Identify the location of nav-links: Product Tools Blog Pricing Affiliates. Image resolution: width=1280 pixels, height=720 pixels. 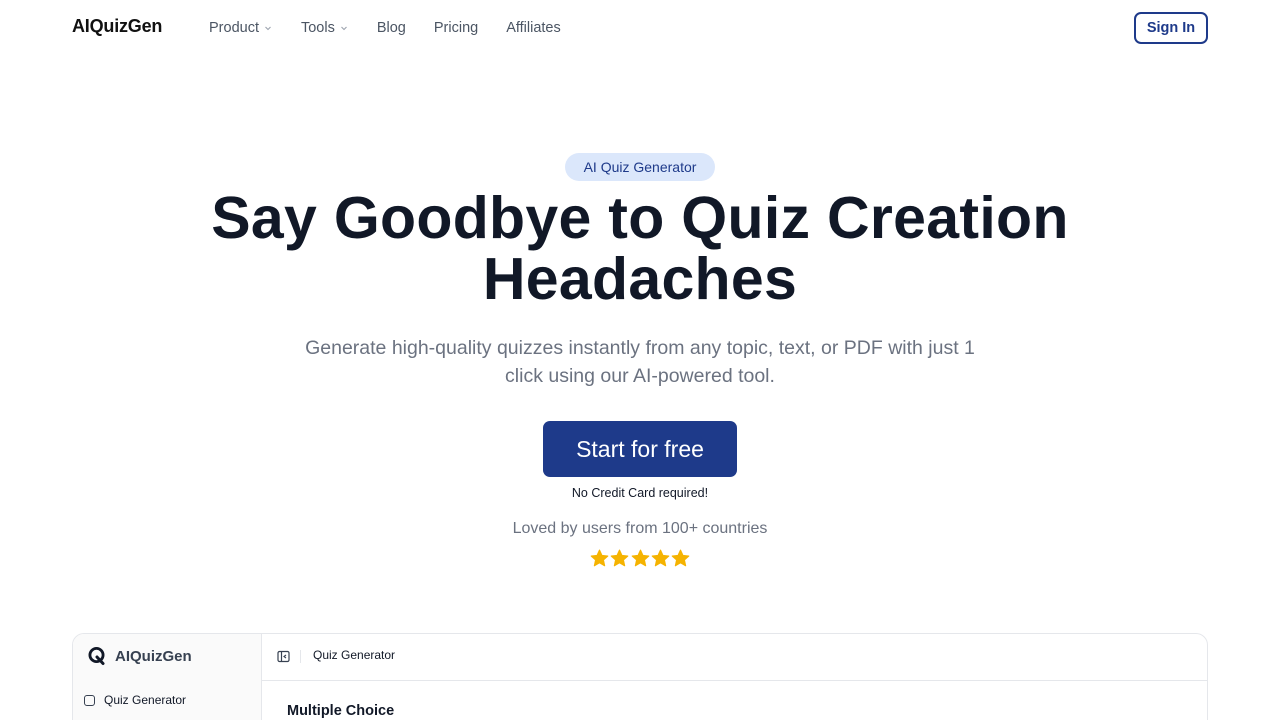
(399, 28).